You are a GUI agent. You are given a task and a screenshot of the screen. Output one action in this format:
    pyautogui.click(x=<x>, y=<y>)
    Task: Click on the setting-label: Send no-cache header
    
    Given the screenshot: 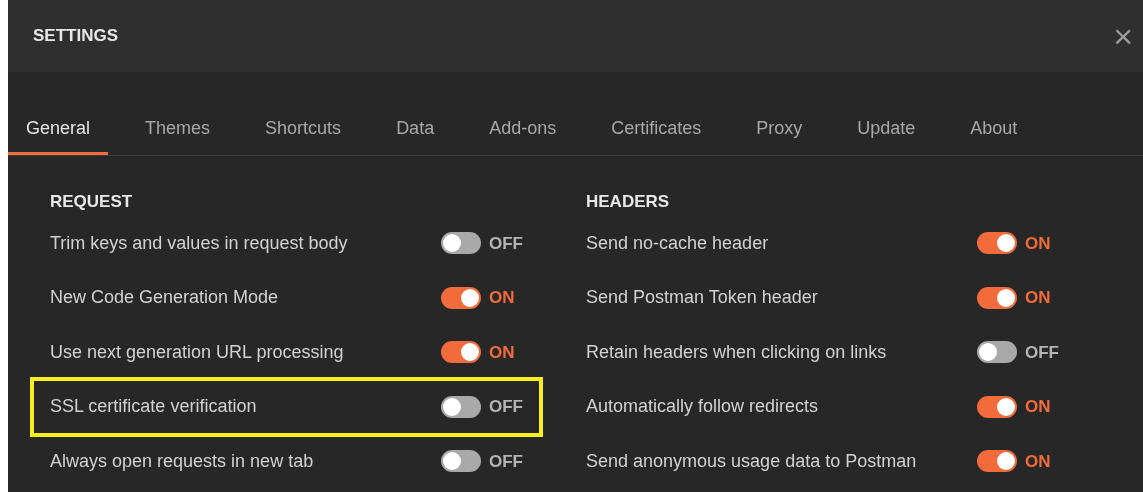 What is the action you would take?
    pyautogui.click(x=678, y=243)
    